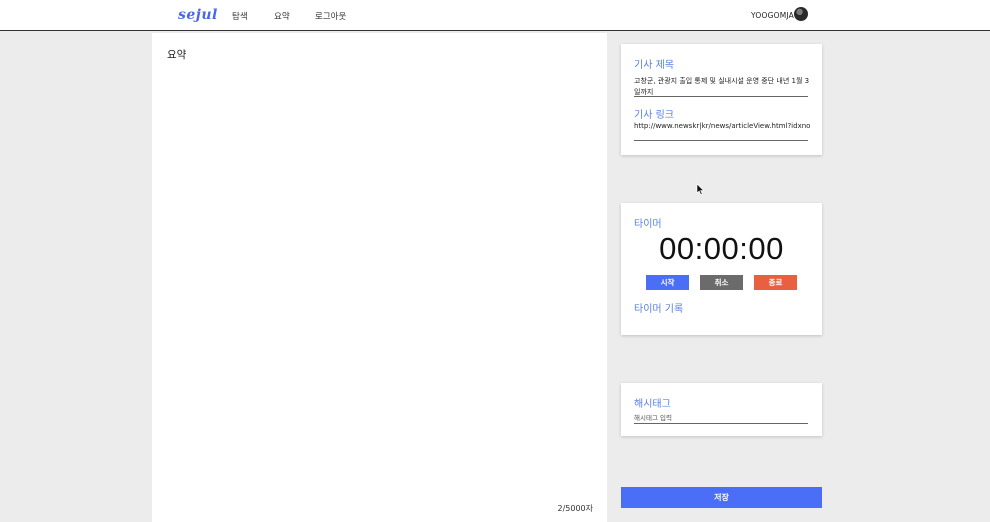  What do you see at coordinates (801, 14) in the screenshot?
I see `user-avatar` at bounding box center [801, 14].